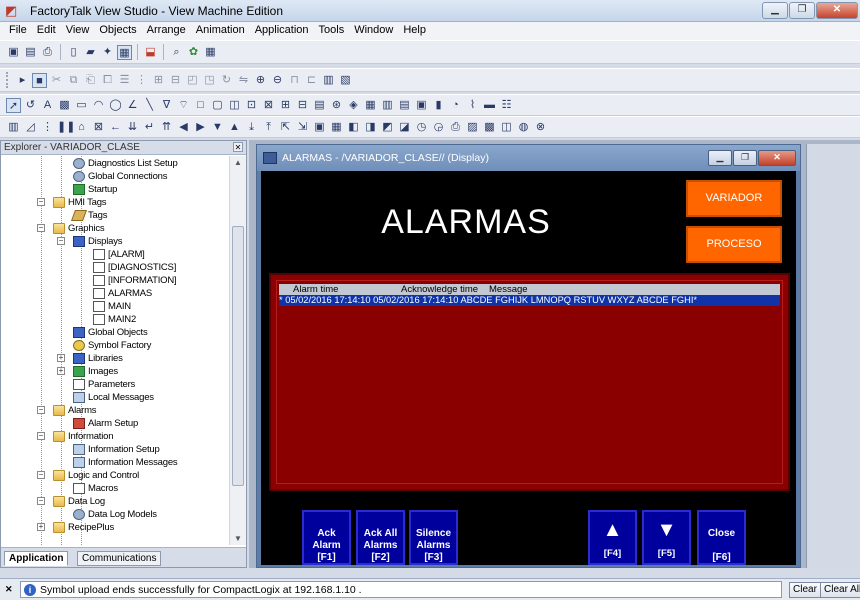  I want to click on grid-snap-icon: ⊏, so click(311, 80).